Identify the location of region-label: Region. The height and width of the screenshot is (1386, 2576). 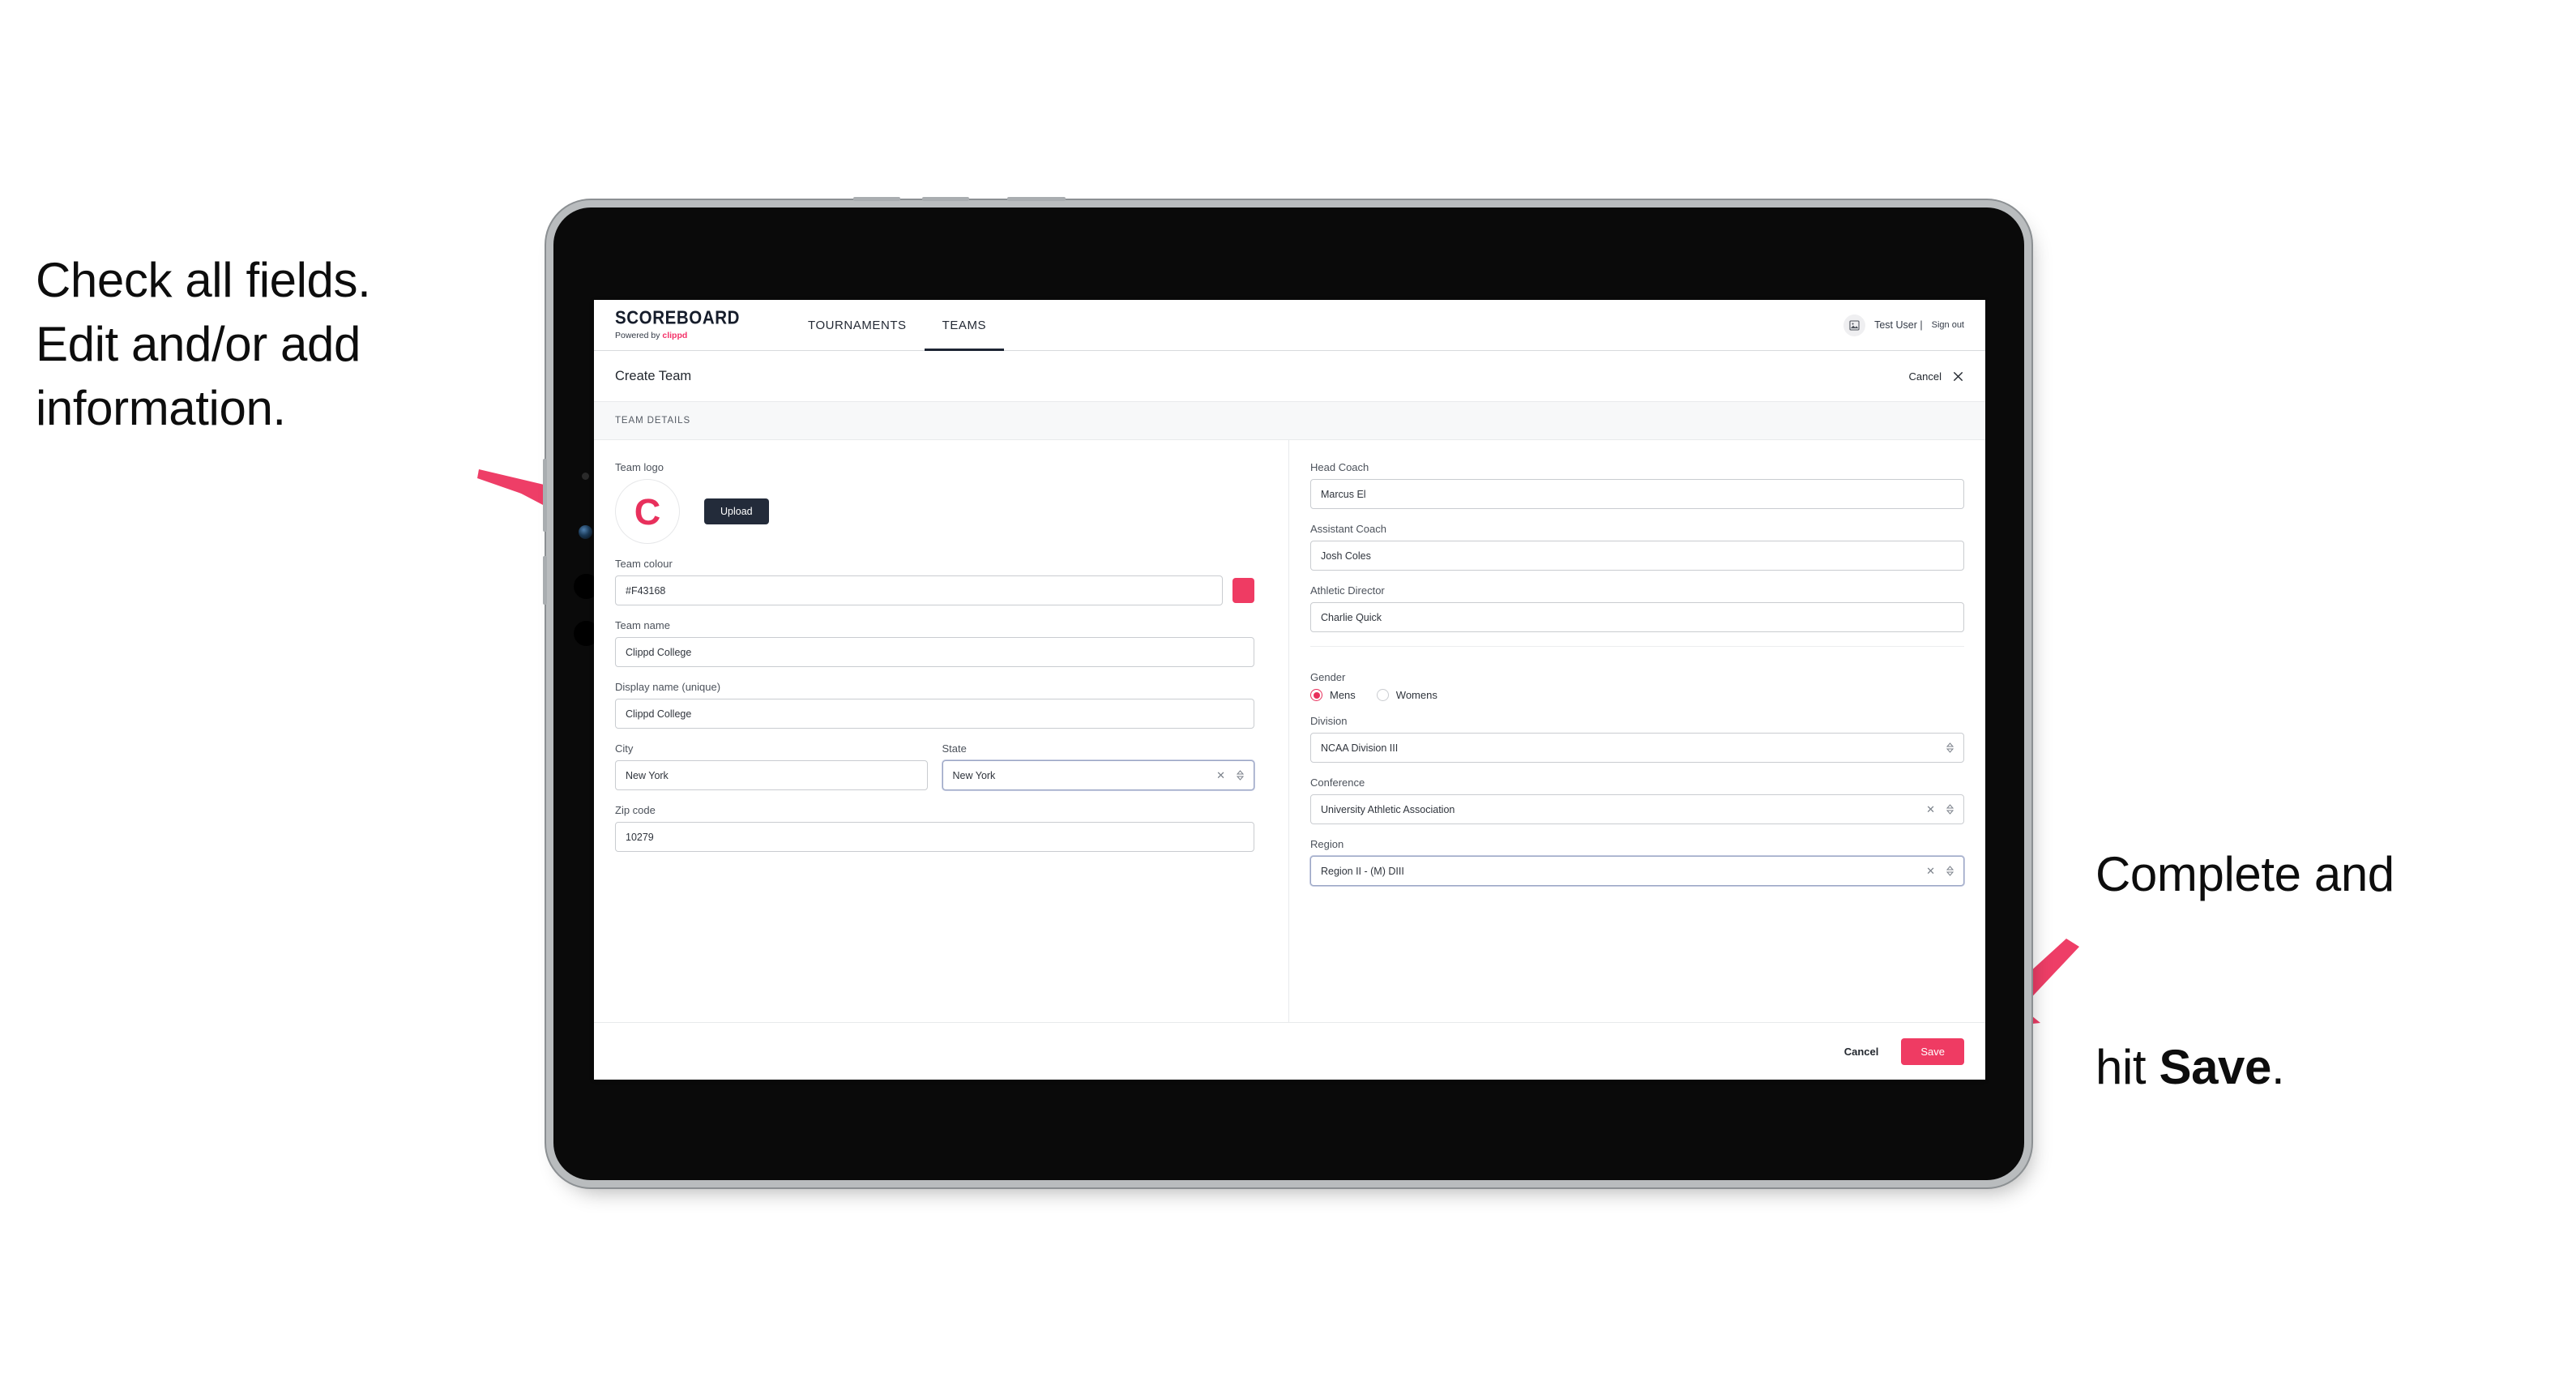
(1327, 844).